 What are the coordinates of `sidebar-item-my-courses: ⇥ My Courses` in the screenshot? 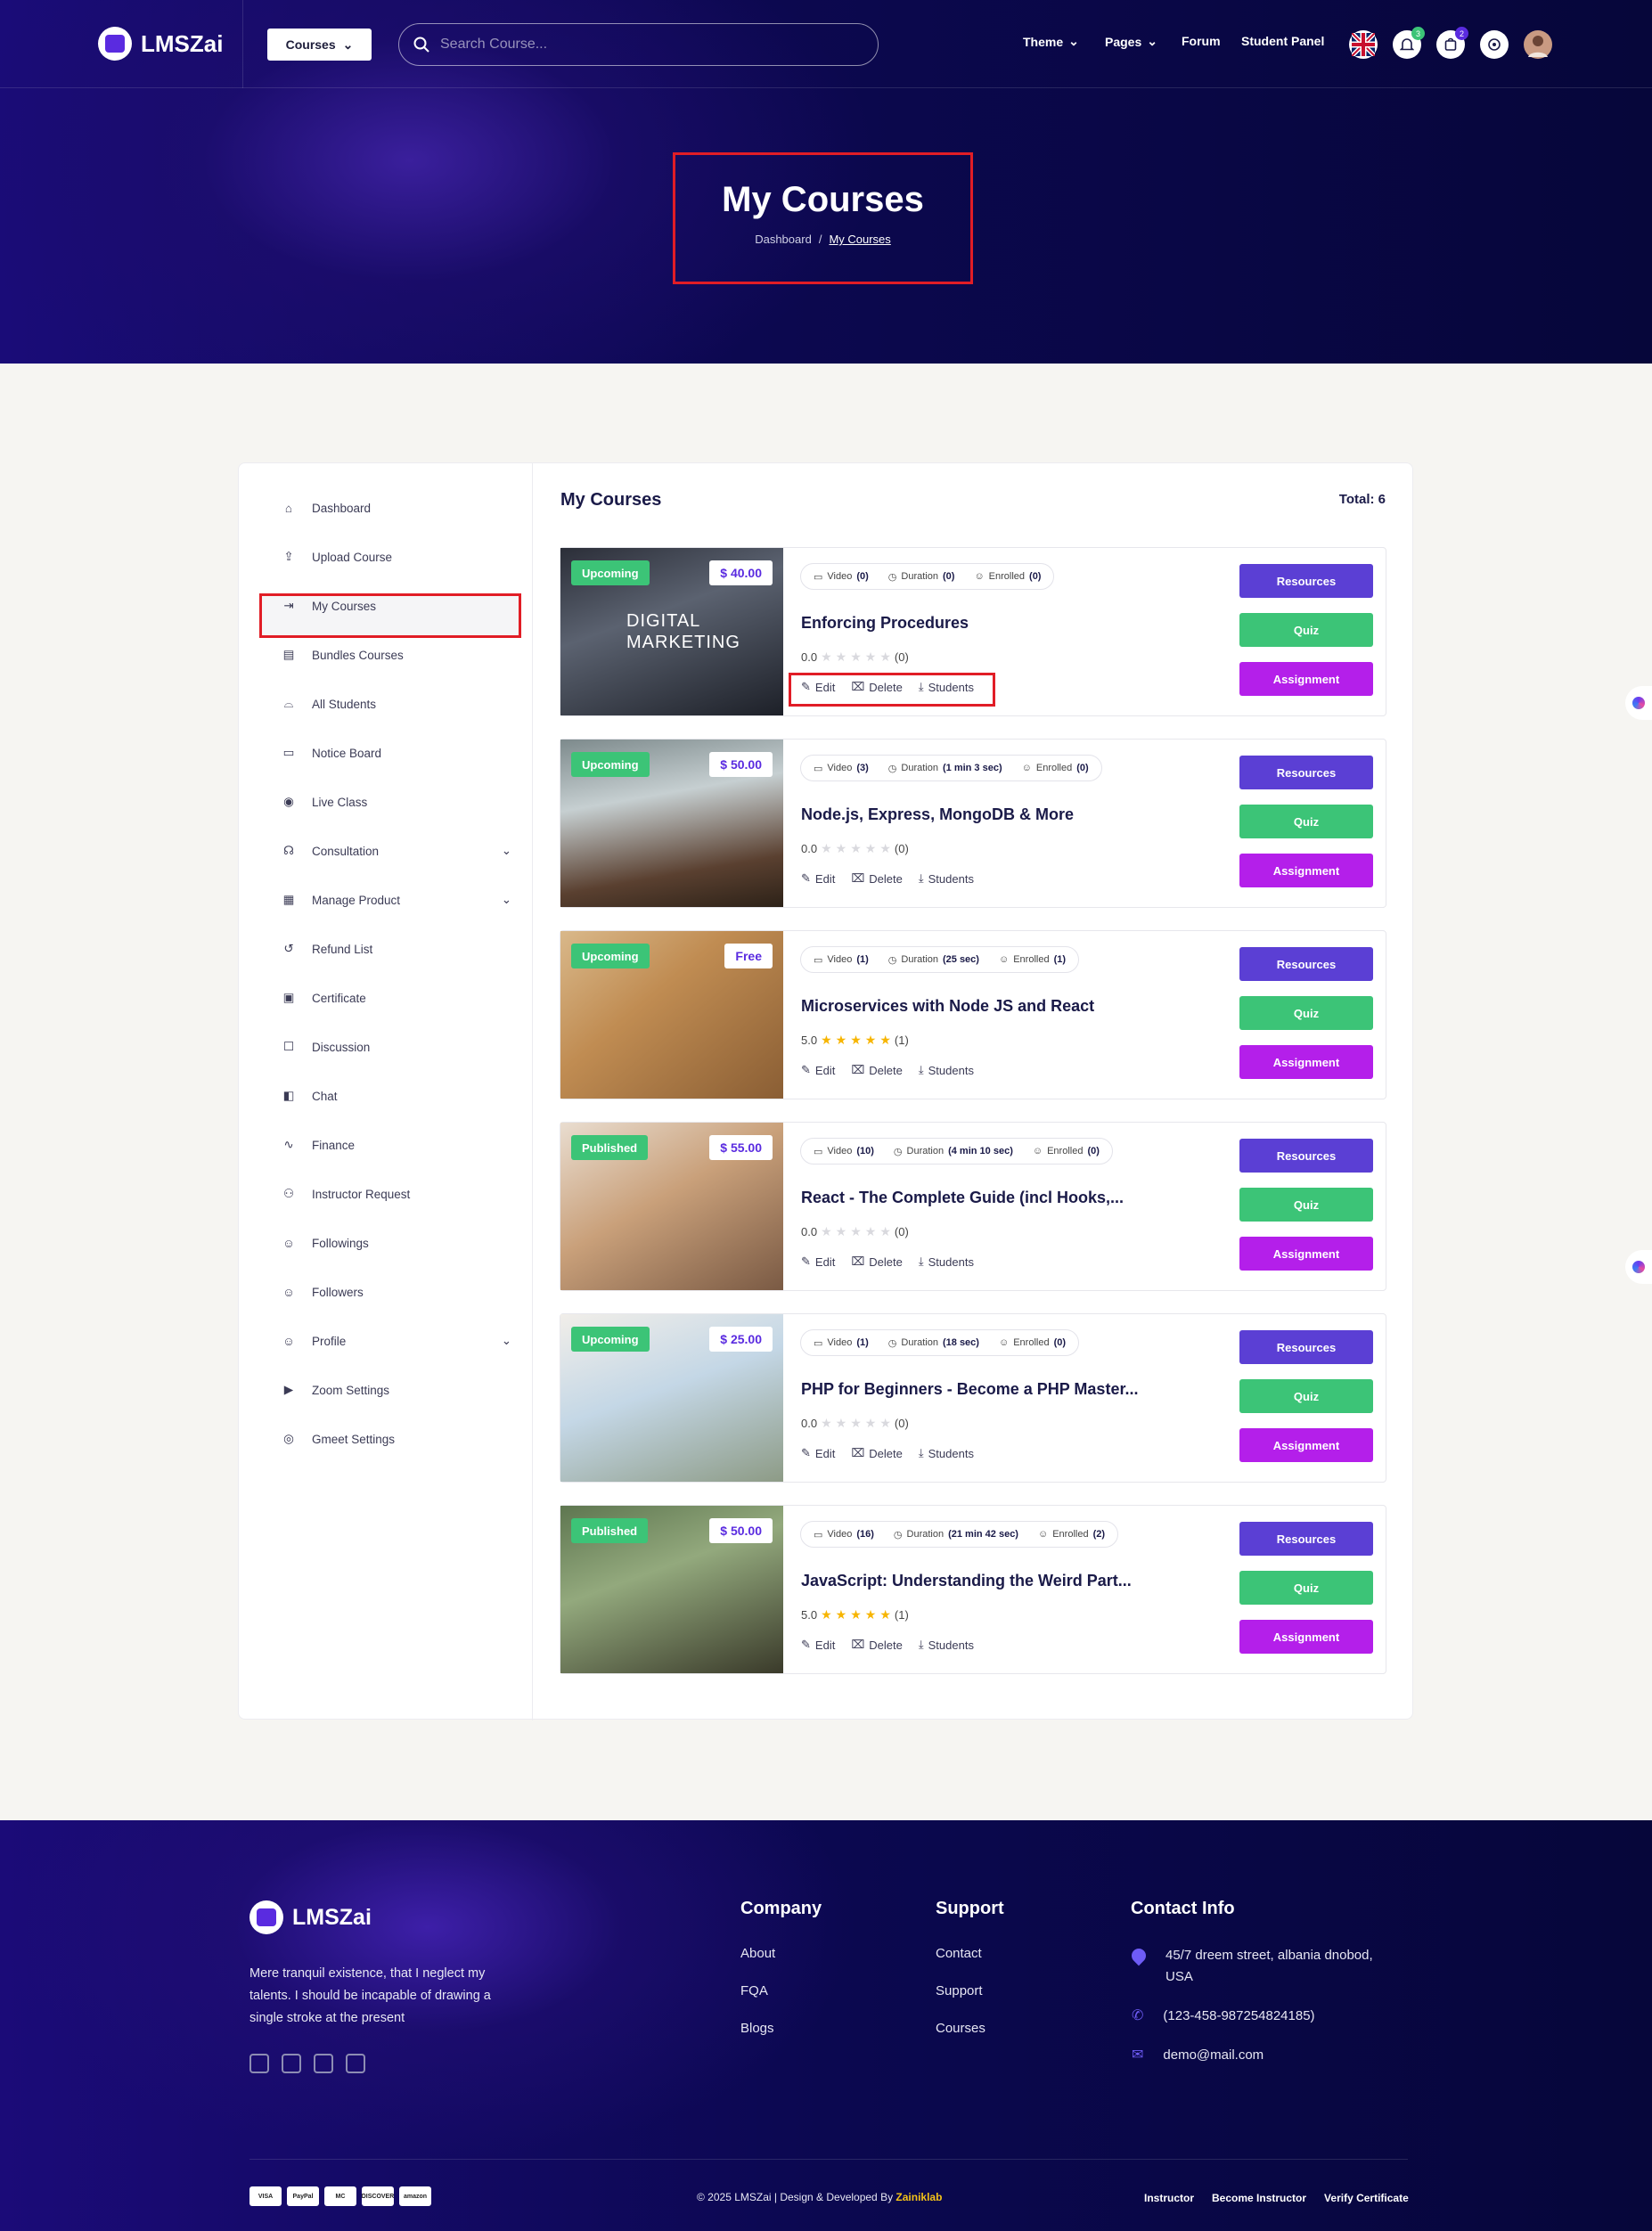 It's located at (395, 606).